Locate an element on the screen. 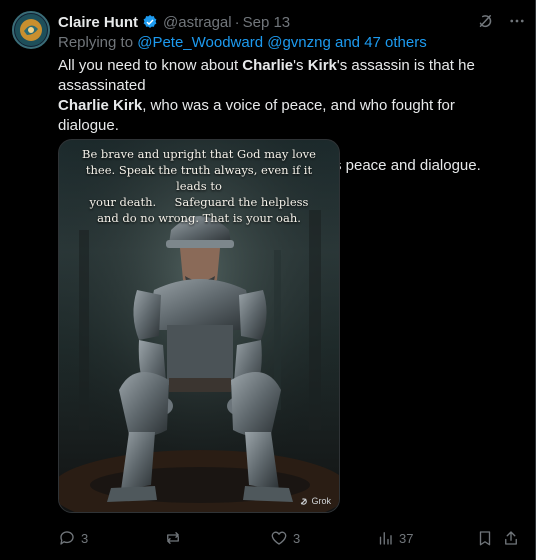 This screenshot has width=536, height=560. post-actions: 3 3 37 is located at coordinates (292, 538).